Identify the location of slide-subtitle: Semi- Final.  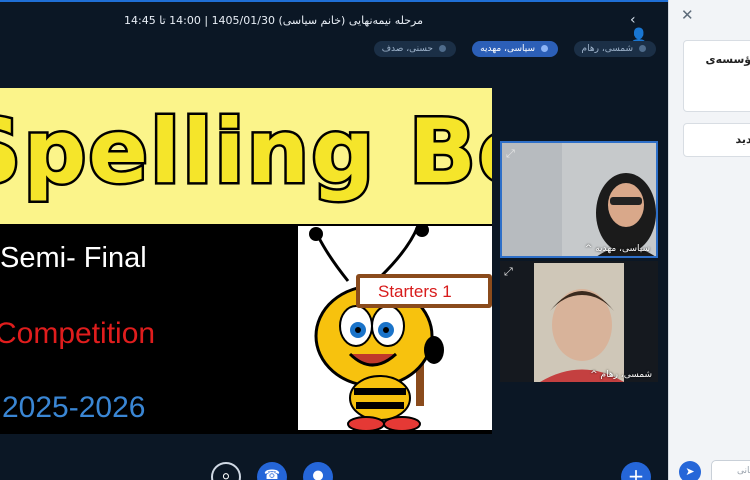
(73, 258).